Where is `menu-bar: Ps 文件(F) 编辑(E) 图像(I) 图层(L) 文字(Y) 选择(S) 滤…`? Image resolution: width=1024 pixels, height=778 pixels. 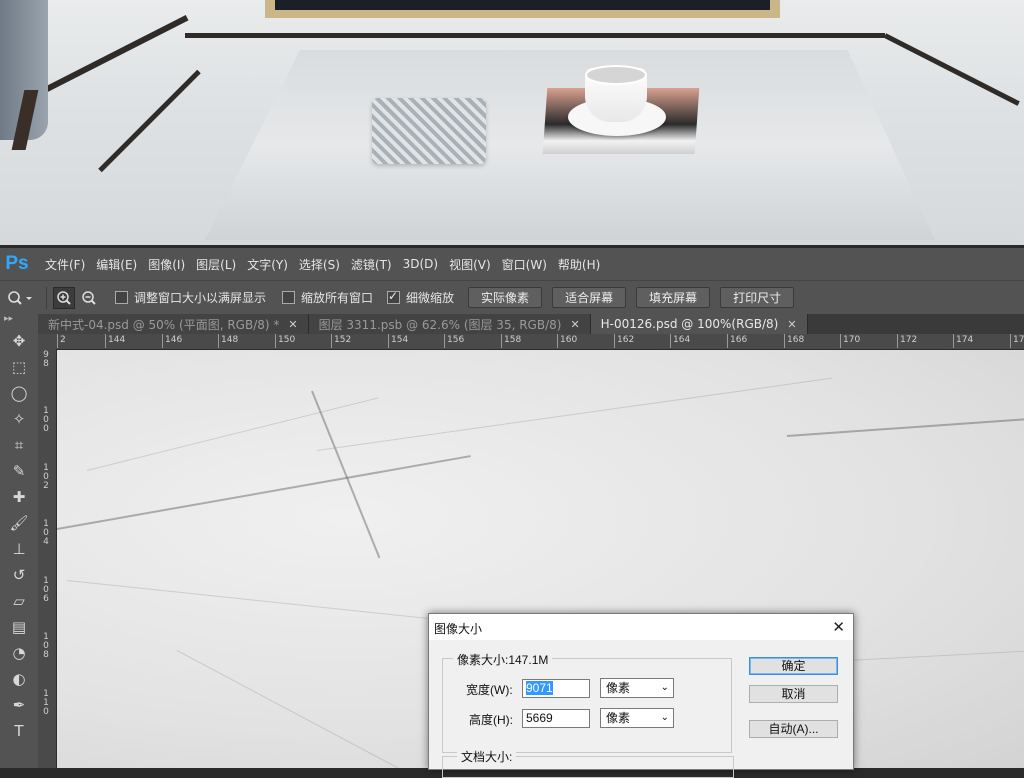 menu-bar: Ps 文件(F) 编辑(E) 图像(I) 图层(L) 文字(Y) 选择(S) 滤… is located at coordinates (512, 264).